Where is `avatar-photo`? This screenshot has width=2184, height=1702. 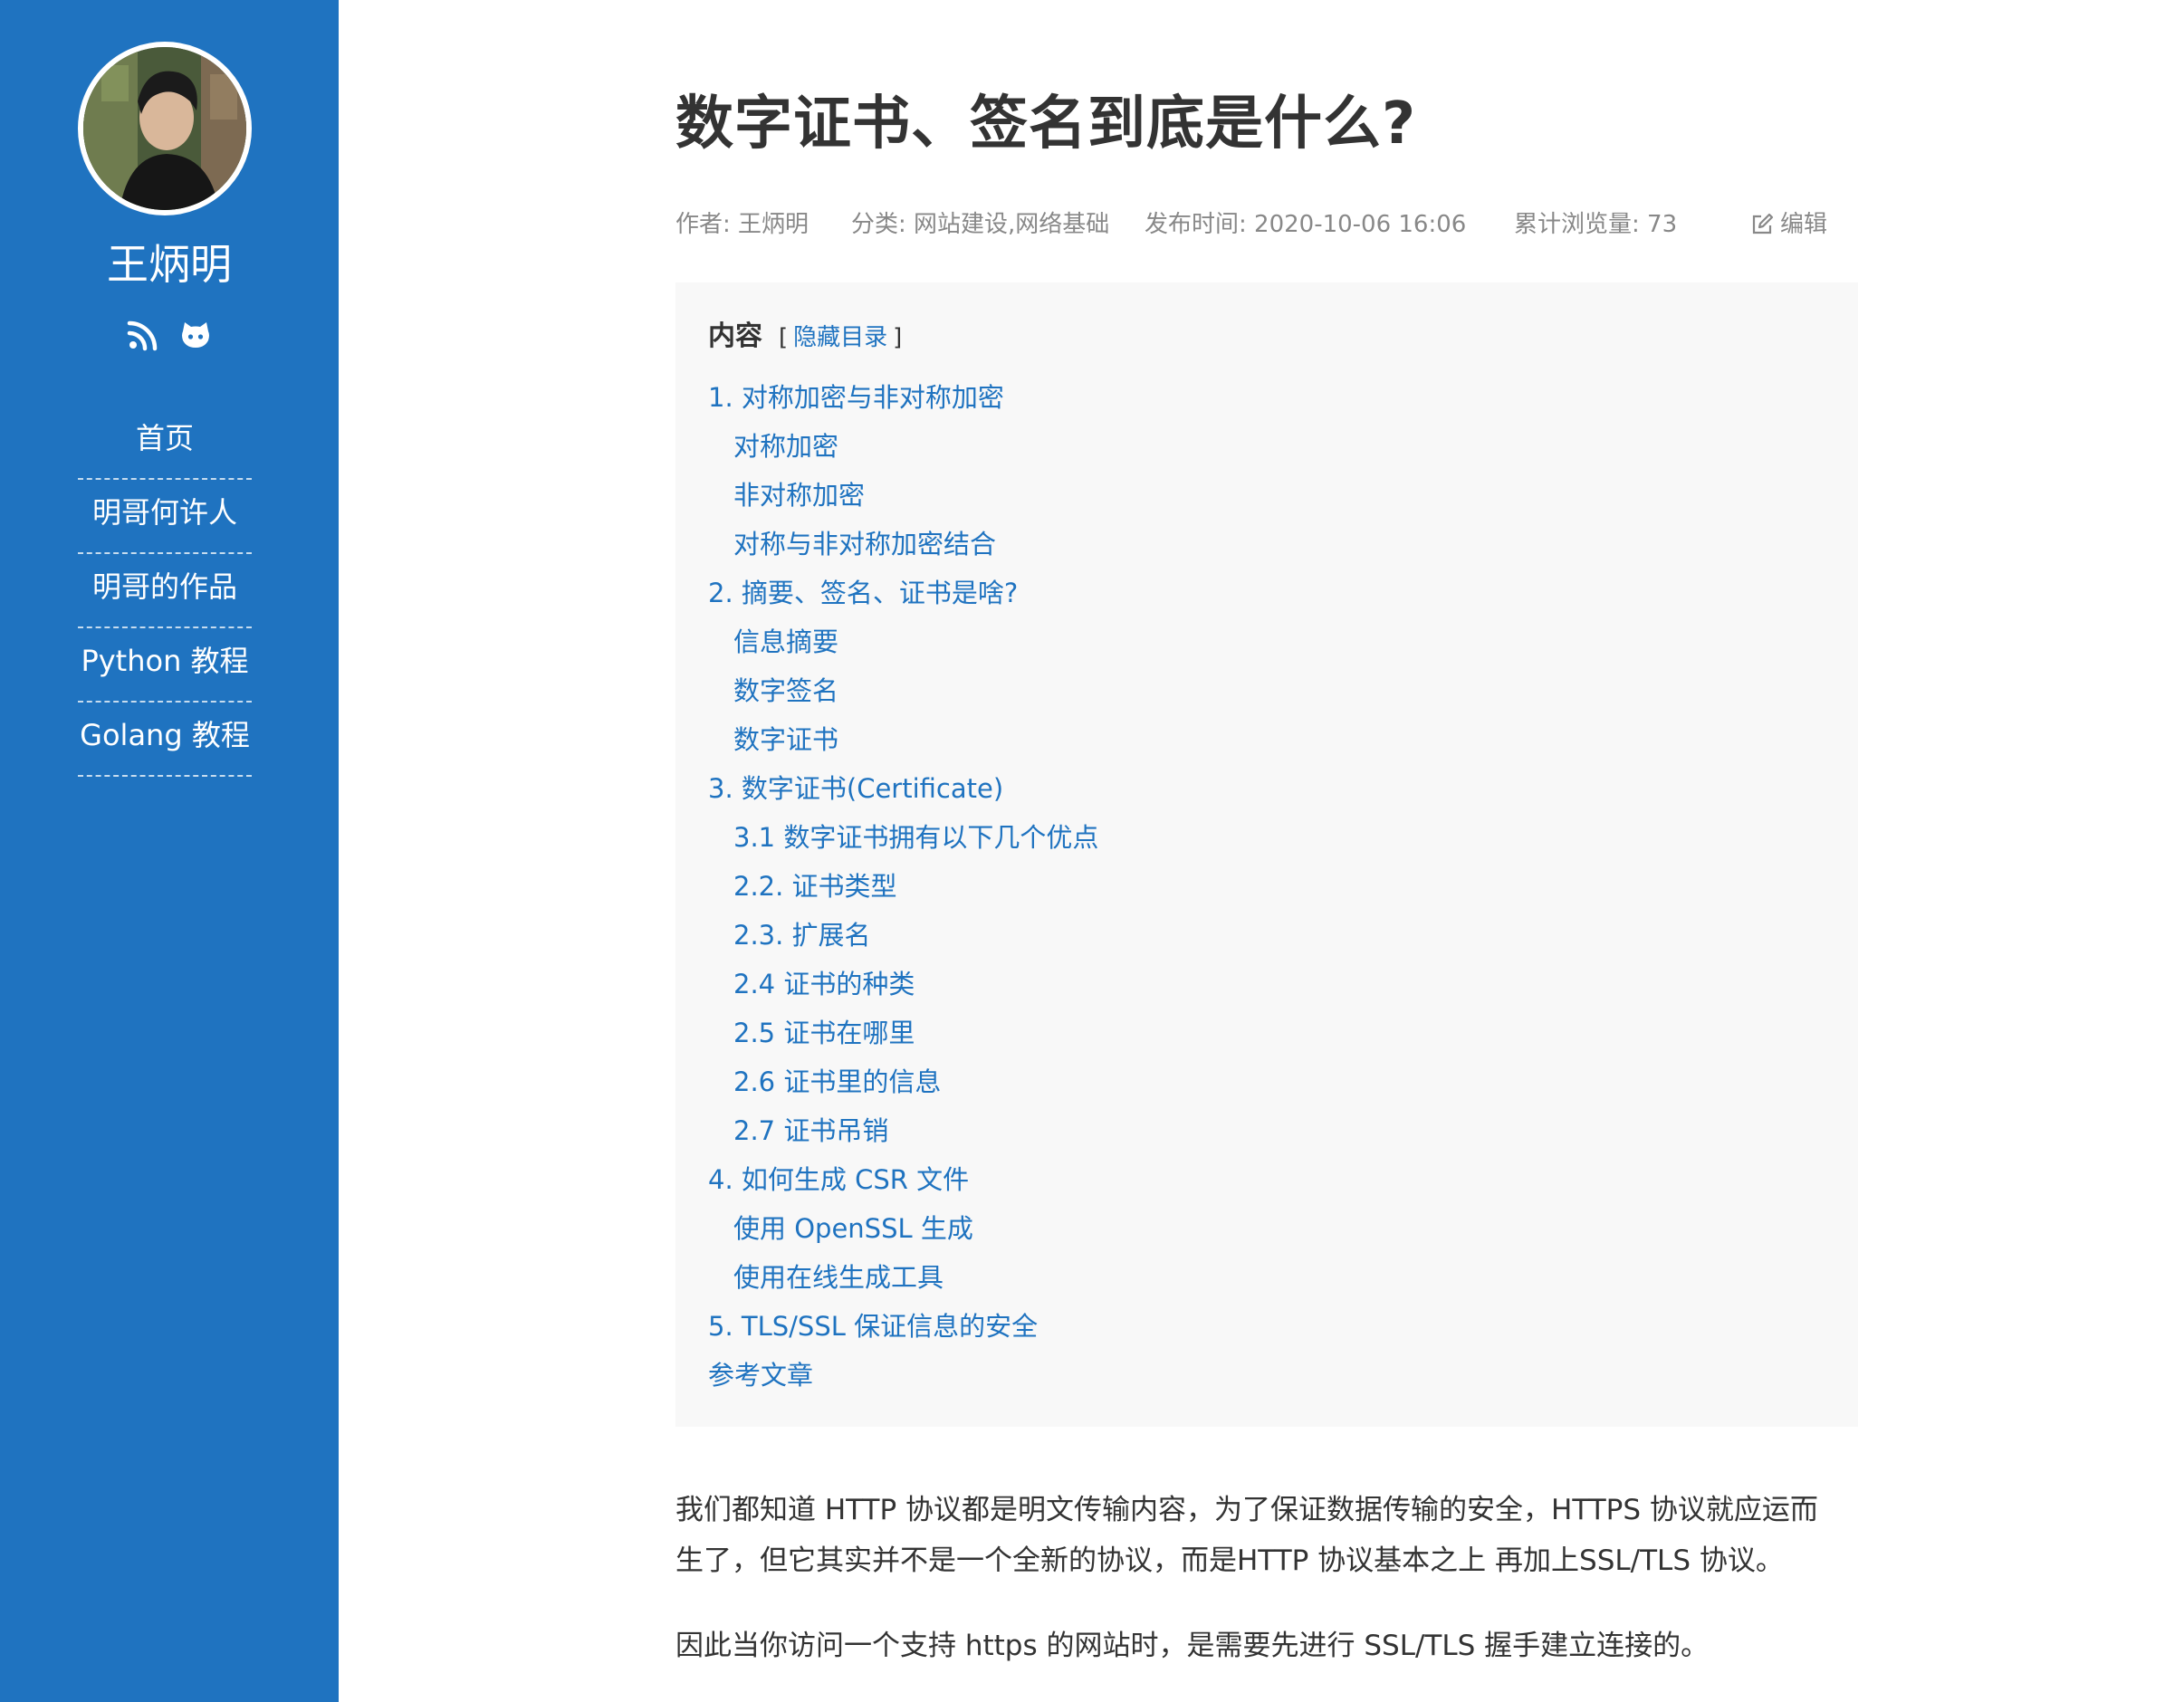 avatar-photo is located at coordinates (164, 128).